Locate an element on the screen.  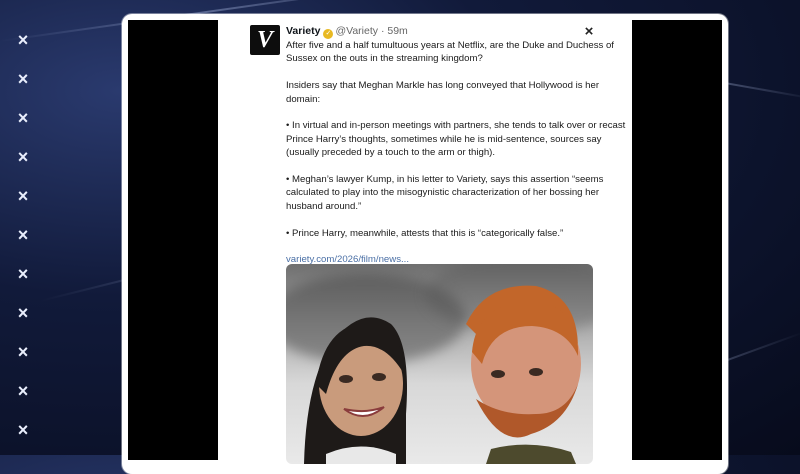
tweet-header: Variety ✓ @Variety · 59m is located at coordinates (347, 32).